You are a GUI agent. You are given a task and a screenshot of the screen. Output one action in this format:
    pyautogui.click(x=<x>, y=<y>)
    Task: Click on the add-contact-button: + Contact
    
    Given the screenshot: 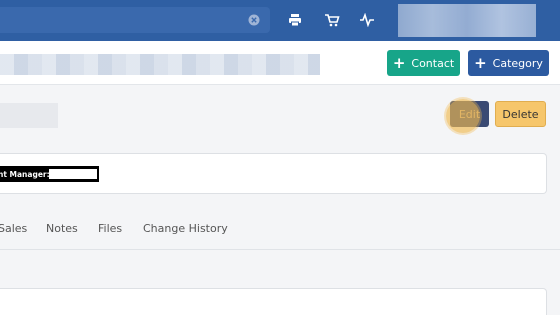 What is the action you would take?
    pyautogui.click(x=423, y=63)
    